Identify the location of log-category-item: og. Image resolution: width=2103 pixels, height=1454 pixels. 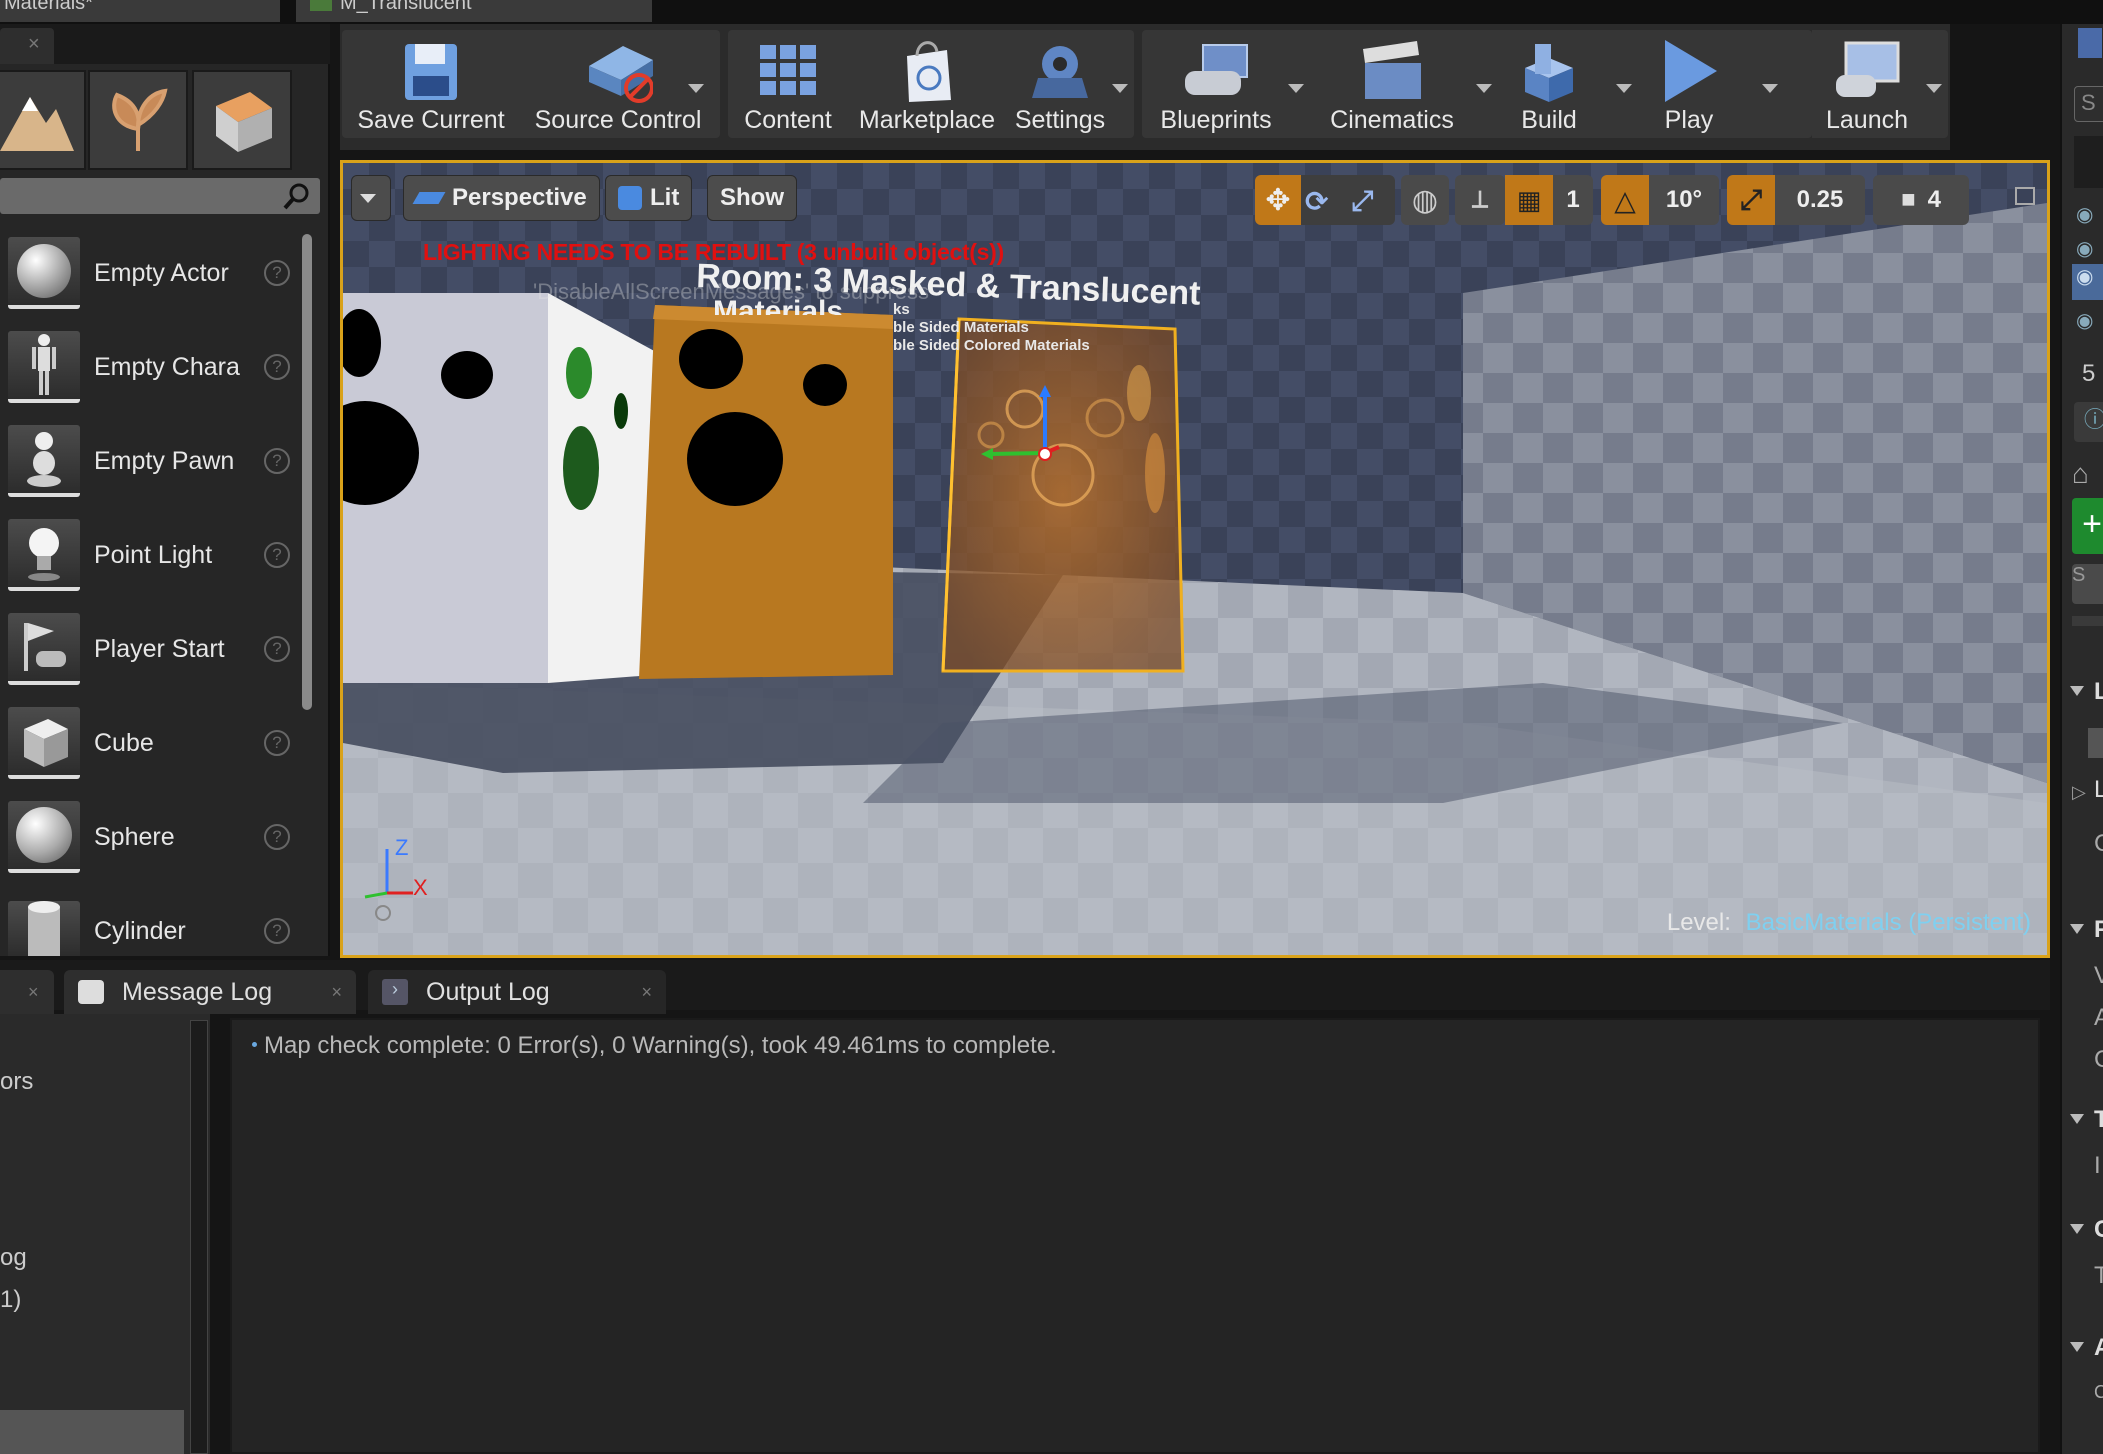
(13, 1258).